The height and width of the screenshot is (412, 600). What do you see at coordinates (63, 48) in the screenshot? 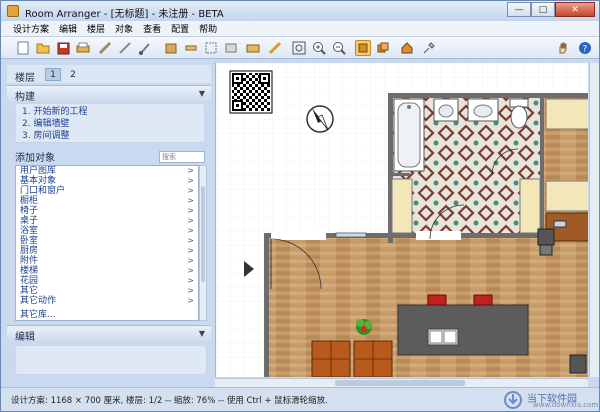
I see `save-icon` at bounding box center [63, 48].